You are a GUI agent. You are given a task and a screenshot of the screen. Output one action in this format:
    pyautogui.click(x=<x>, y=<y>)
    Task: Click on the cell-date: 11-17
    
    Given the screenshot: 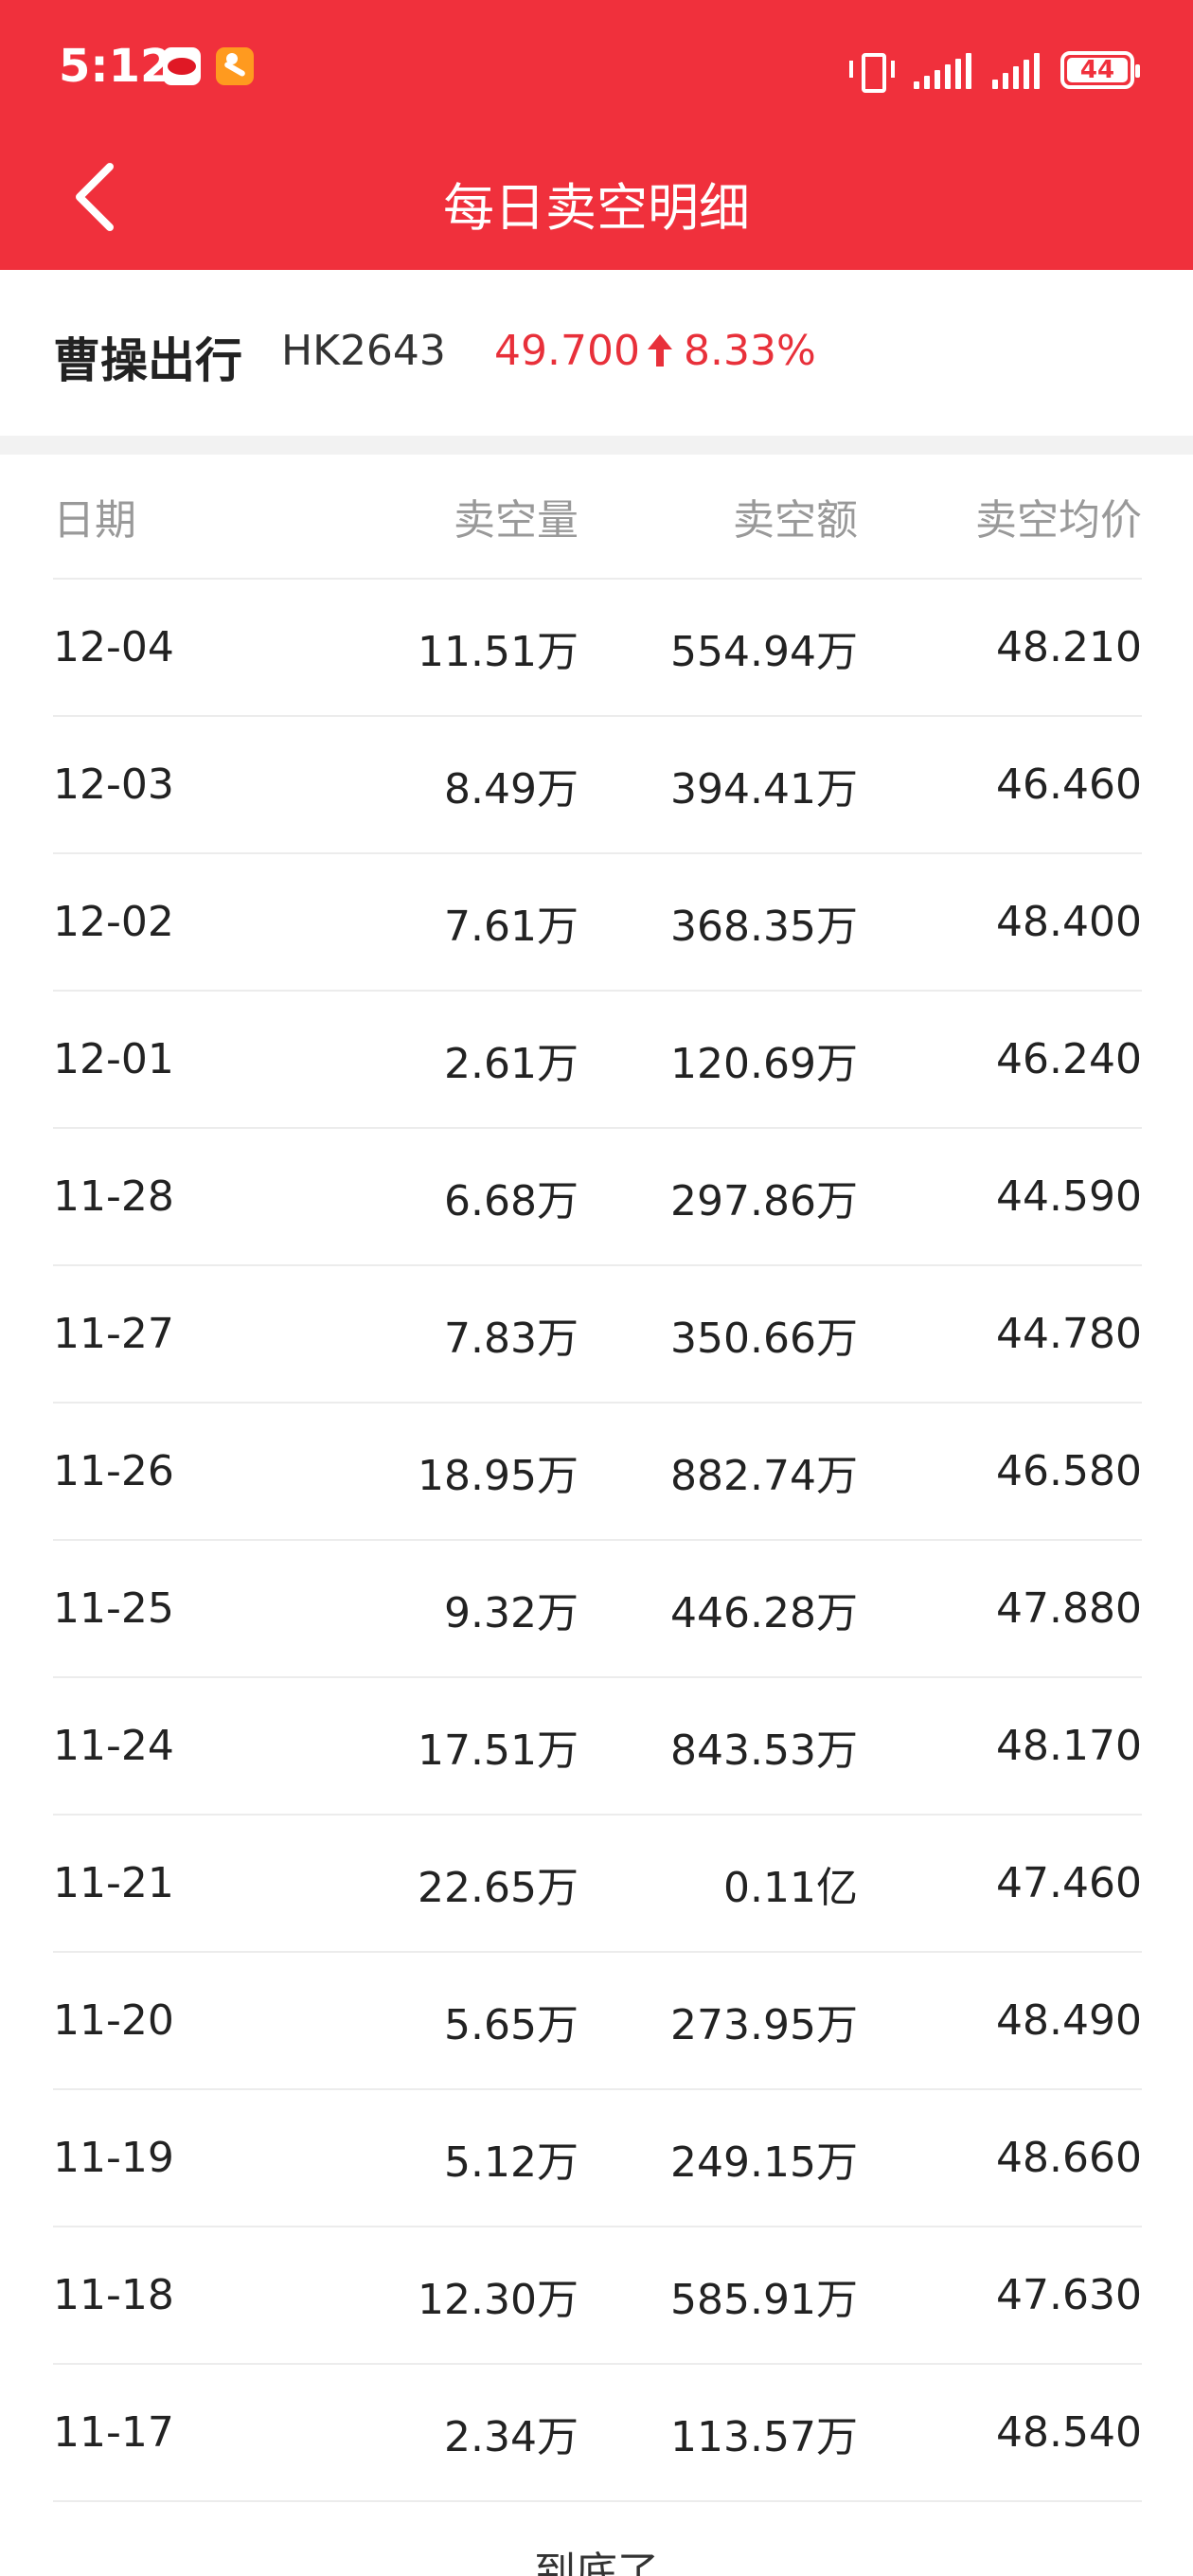 What is the action you would take?
    pyautogui.click(x=113, y=2432)
    